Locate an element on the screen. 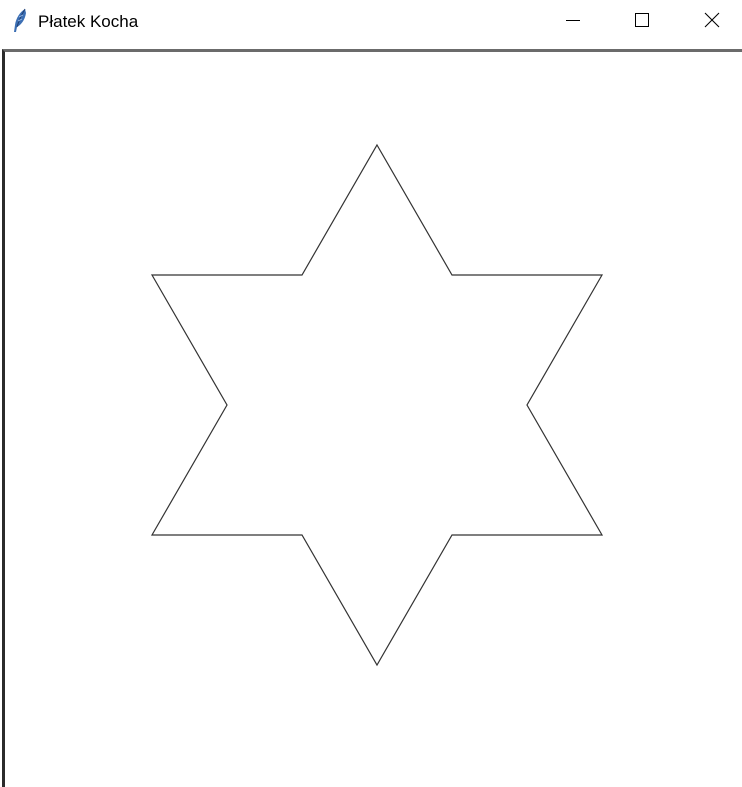 The width and height of the screenshot is (742, 787). feather-icon is located at coordinates (20, 21).